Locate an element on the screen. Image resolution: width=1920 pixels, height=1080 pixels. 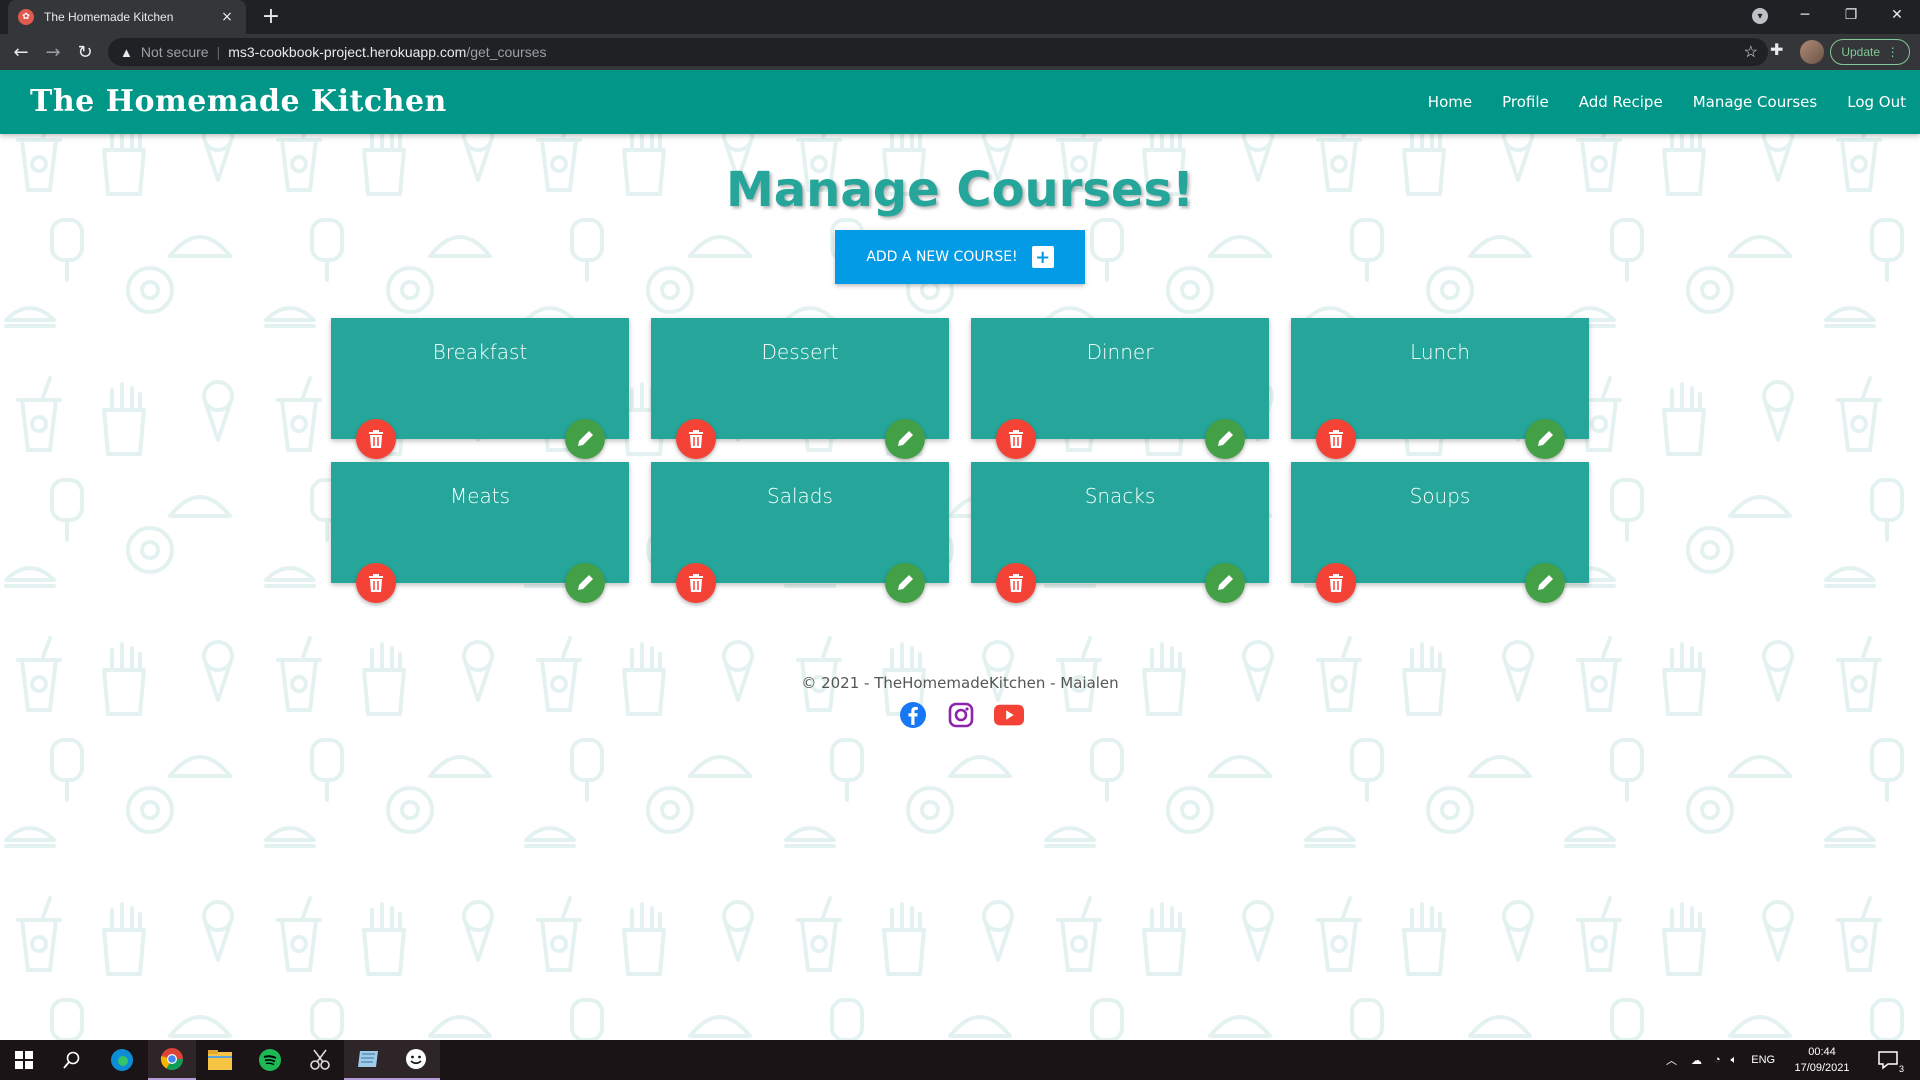
course-card: Breakfast is located at coordinates (480, 388).